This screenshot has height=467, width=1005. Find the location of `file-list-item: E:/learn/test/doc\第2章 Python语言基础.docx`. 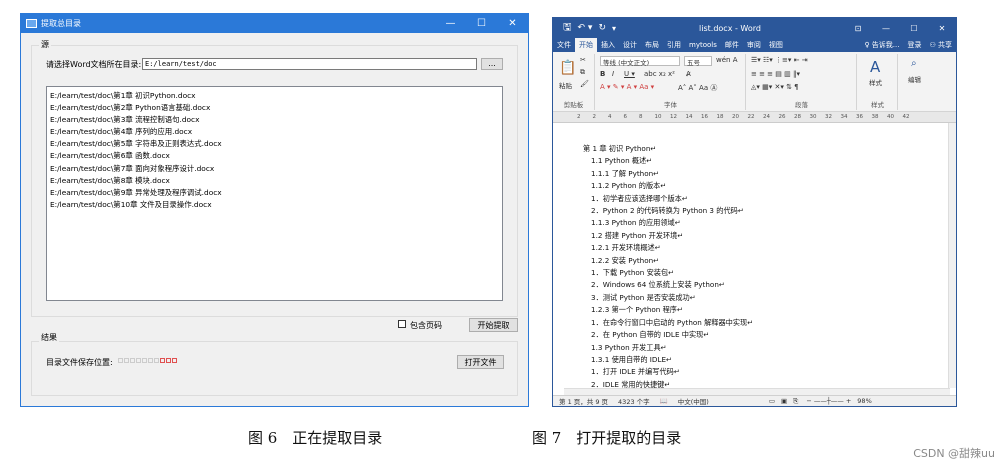

file-list-item: E:/learn/test/doc\第2章 Python语言基础.docx is located at coordinates (274, 108).